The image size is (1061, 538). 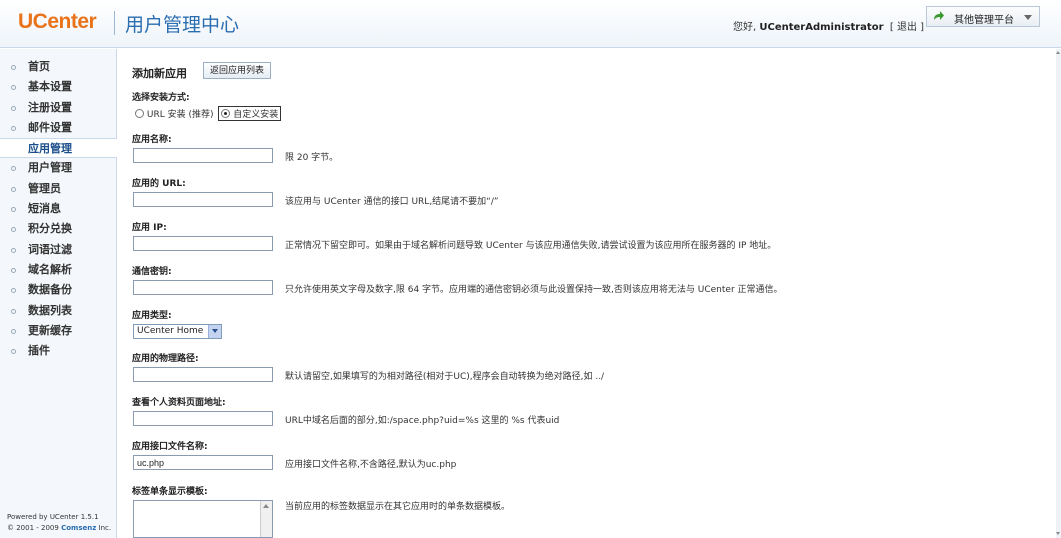 I want to click on sidebar-item-label: 注册设置, so click(x=50, y=107).